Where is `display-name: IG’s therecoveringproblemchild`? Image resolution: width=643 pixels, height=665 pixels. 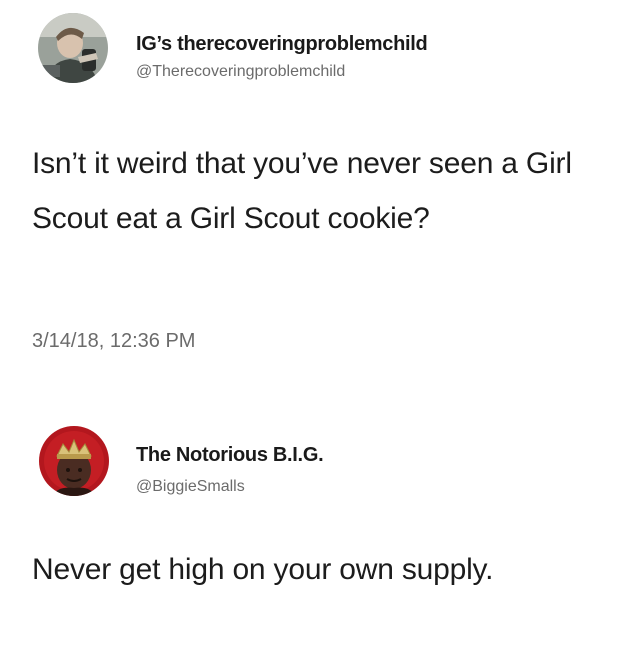
display-name: IG’s therecoveringproblemchild is located at coordinates (282, 44).